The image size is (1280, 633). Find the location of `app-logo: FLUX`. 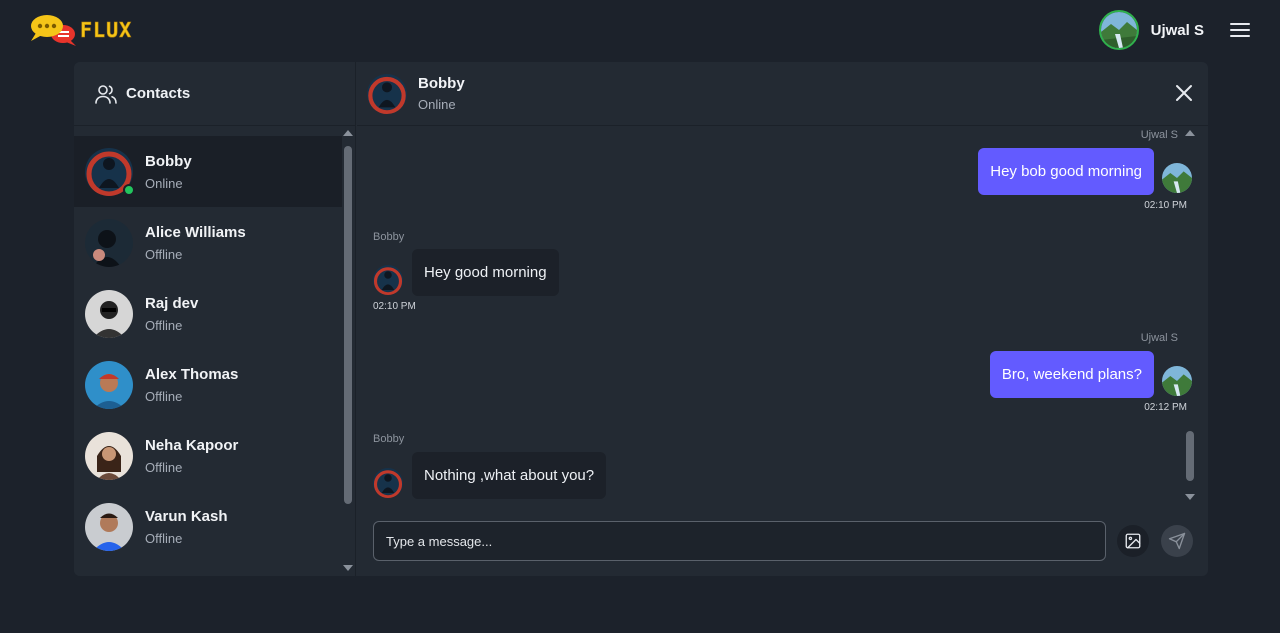

app-logo: FLUX is located at coordinates (81, 30).